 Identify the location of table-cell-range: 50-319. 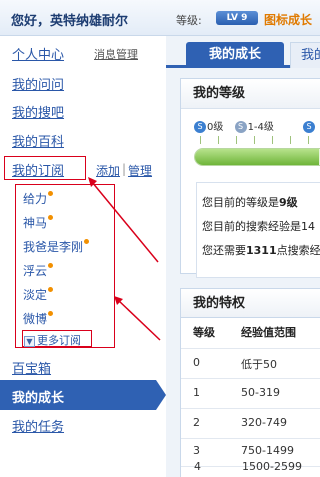
(260, 392).